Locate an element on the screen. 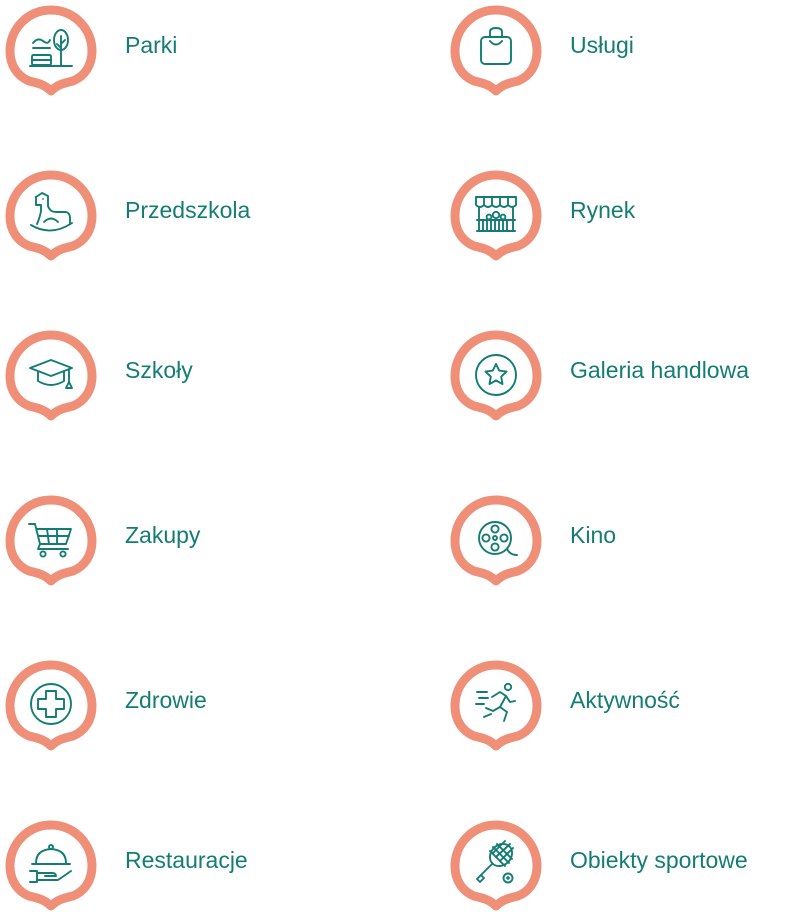 This screenshot has width=795, height=923. tennis-racket-icon is located at coordinates (496, 874).